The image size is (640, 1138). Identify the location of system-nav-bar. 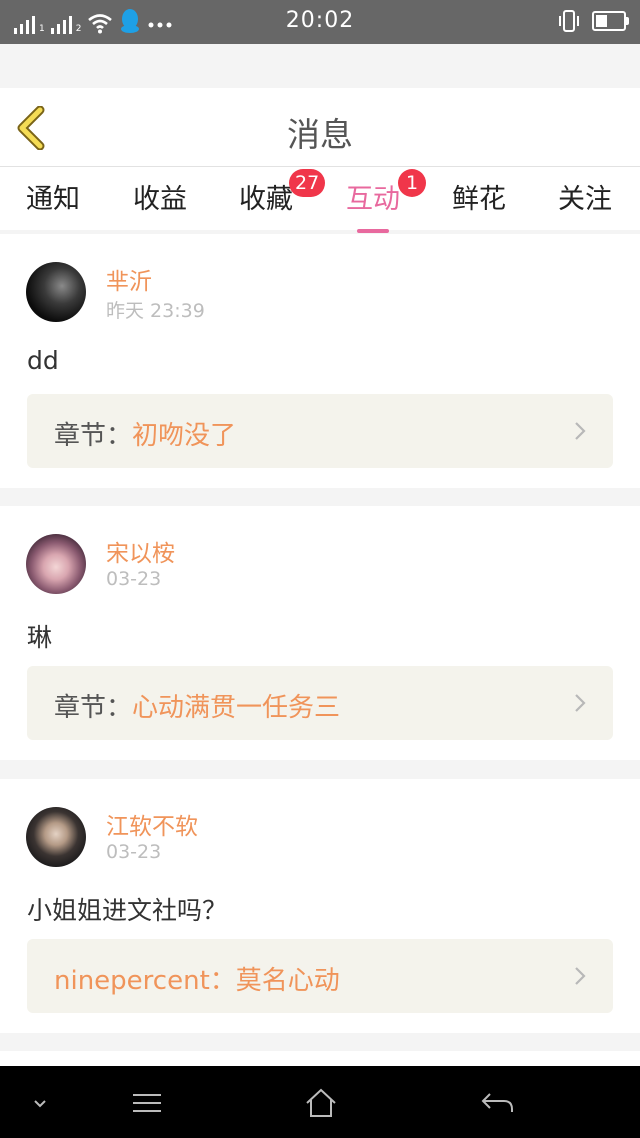
(320, 1102).